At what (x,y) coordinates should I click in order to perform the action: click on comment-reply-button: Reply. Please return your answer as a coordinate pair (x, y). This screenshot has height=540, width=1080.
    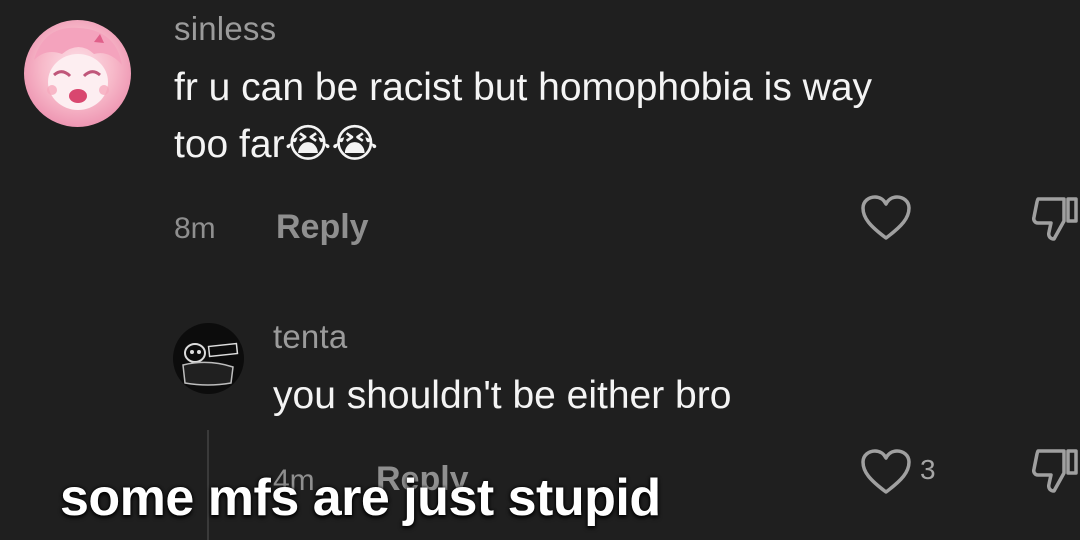
    Looking at the image, I should click on (322, 227).